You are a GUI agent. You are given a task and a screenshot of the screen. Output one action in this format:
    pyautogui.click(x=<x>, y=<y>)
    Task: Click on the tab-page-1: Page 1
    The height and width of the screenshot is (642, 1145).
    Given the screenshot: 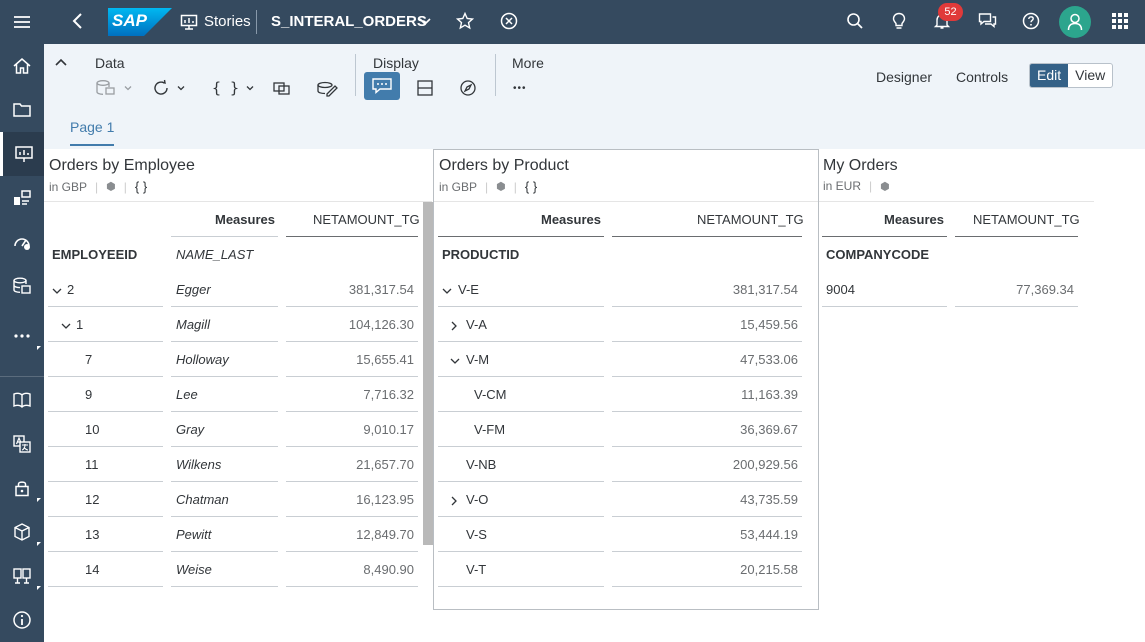 What is the action you would take?
    pyautogui.click(x=92, y=127)
    